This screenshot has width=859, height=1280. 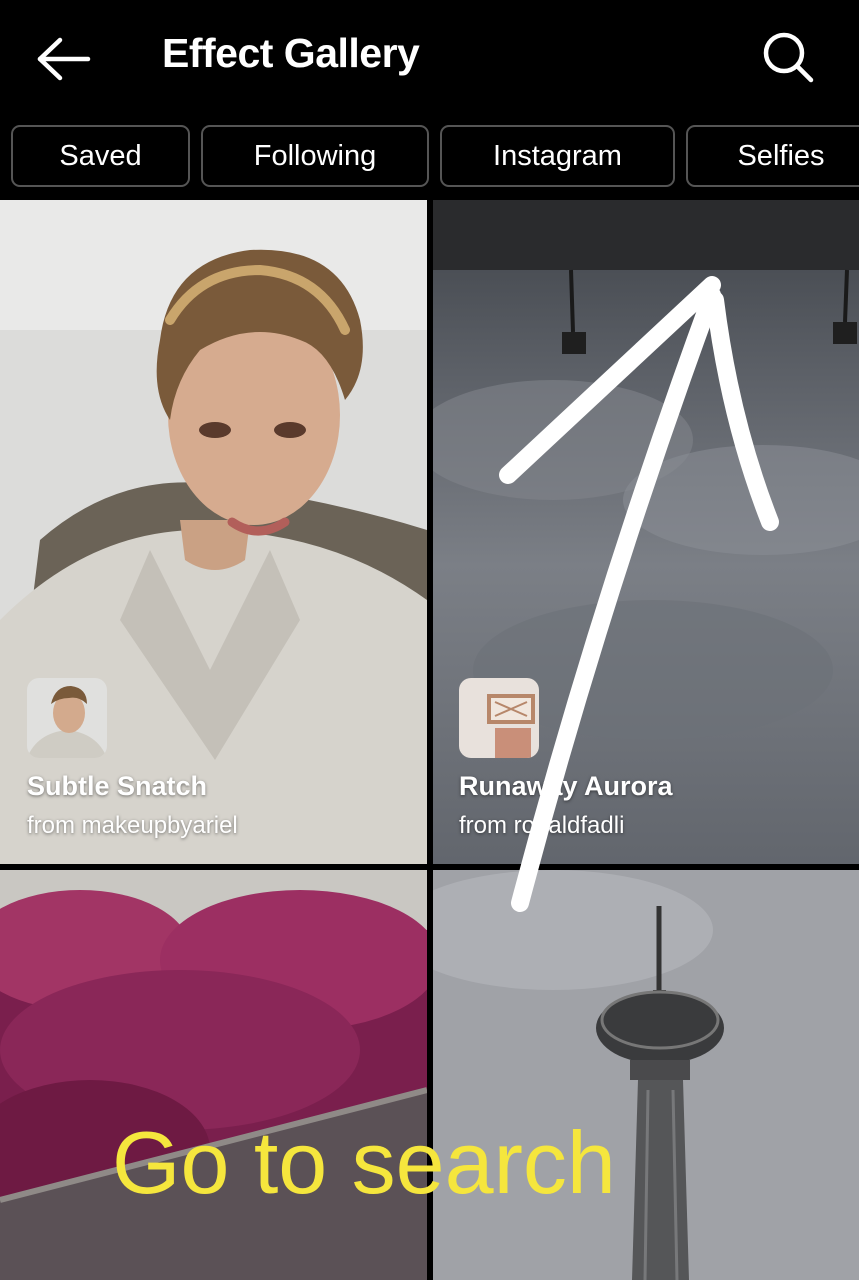 I want to click on search-button, so click(x=788, y=58).